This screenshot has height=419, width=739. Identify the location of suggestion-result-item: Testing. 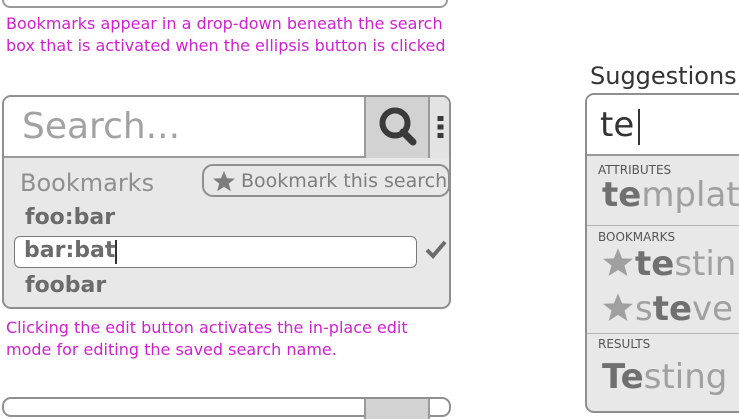
(664, 377).